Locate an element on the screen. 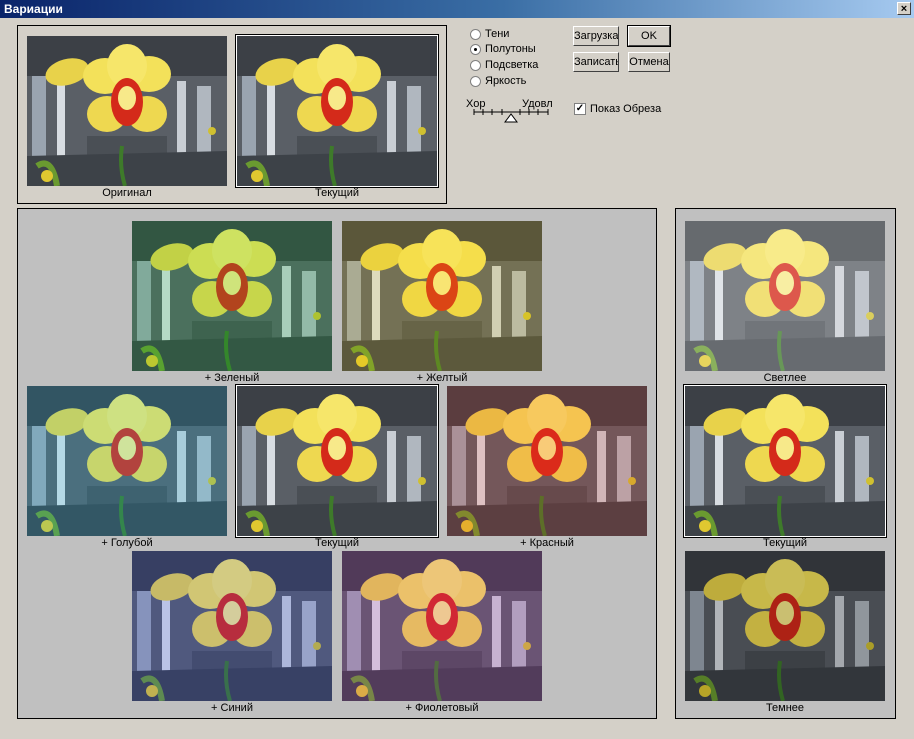 The width and height of the screenshot is (914, 739). radio-midtones-label: Полутоны is located at coordinates (510, 49).